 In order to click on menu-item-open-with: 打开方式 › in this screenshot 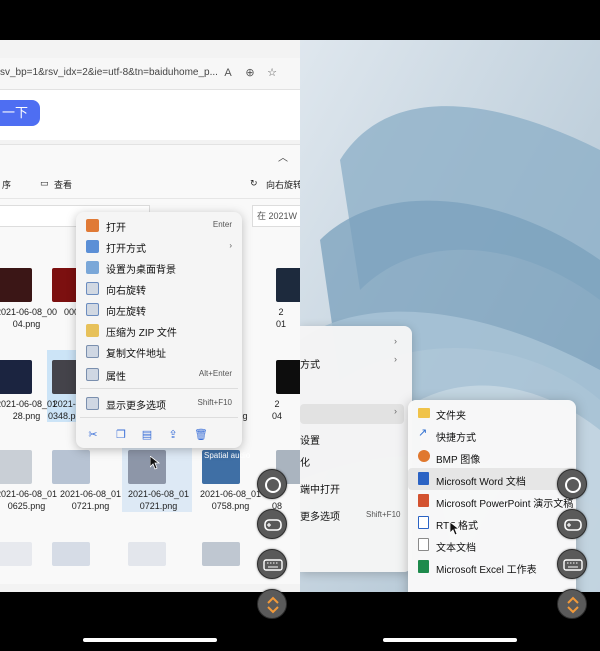, I will do `click(159, 246)`.